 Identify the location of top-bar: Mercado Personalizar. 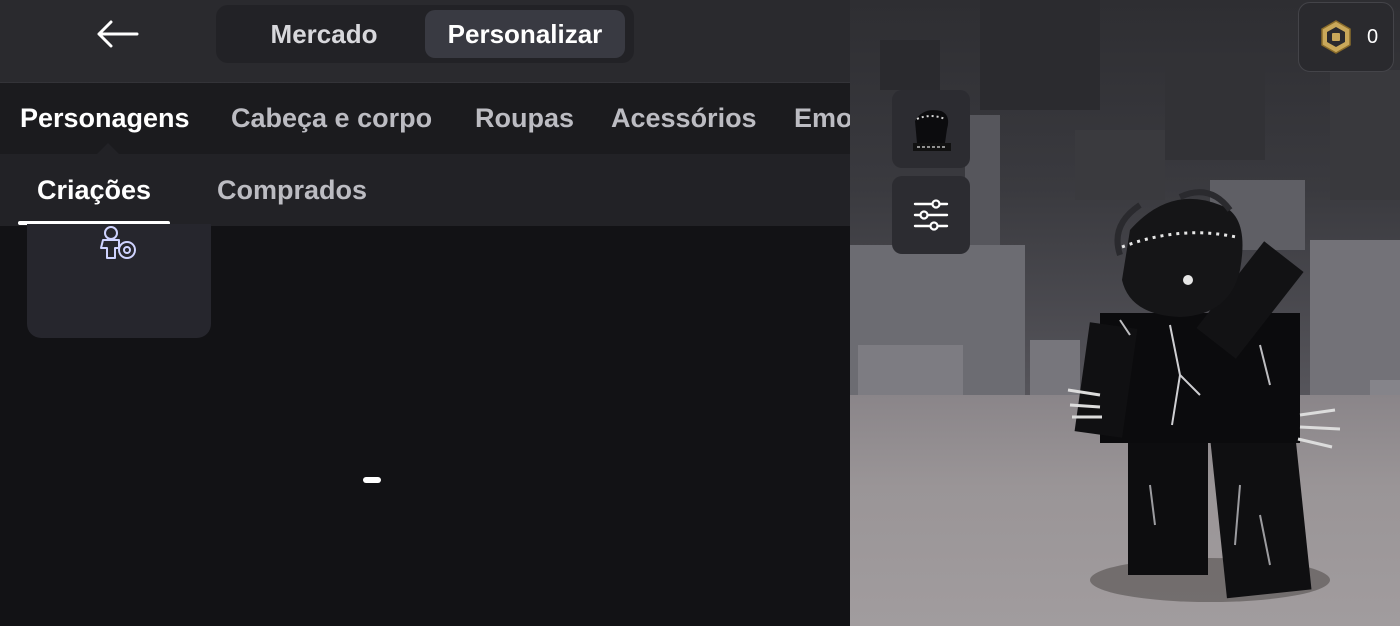
(425, 41).